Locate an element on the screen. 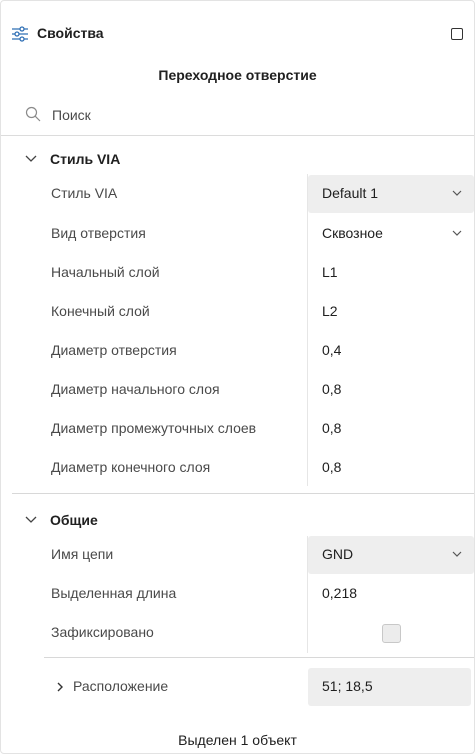 The image size is (475, 754). property-label: Диаметр промежуточных слоев is located at coordinates (154, 428).